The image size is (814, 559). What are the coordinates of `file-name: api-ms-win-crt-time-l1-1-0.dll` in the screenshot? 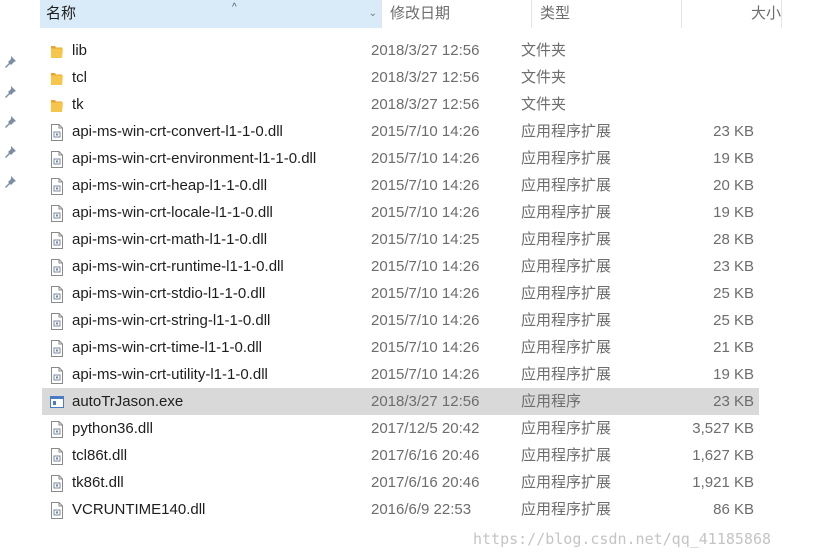 It's located at (167, 347).